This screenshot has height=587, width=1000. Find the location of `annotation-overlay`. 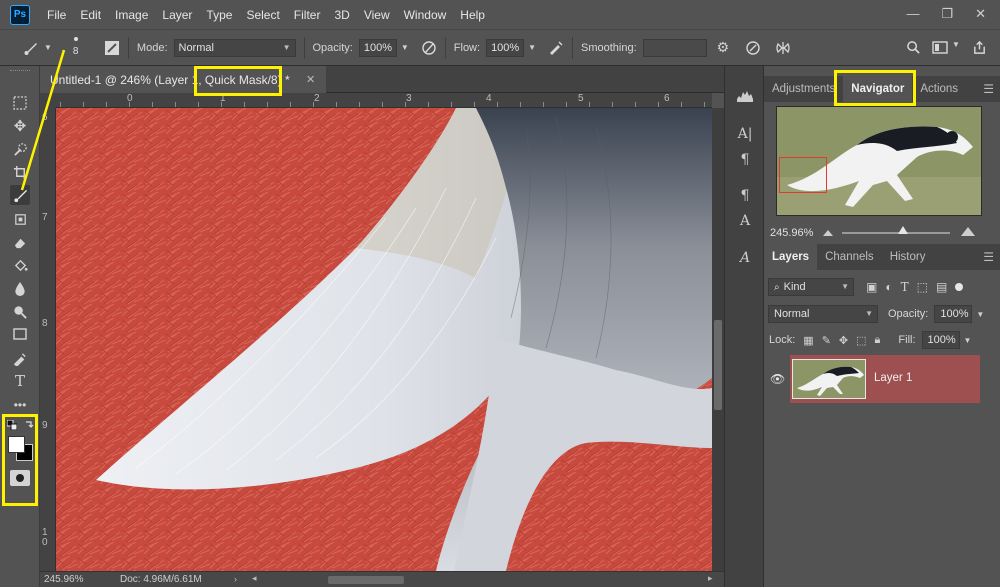

annotation-overlay is located at coordinates (43, 120).